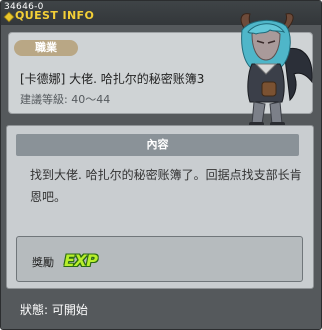 Image resolution: width=322 pixels, height=330 pixels. I want to click on content-line: 恩吧。, so click(48, 197).